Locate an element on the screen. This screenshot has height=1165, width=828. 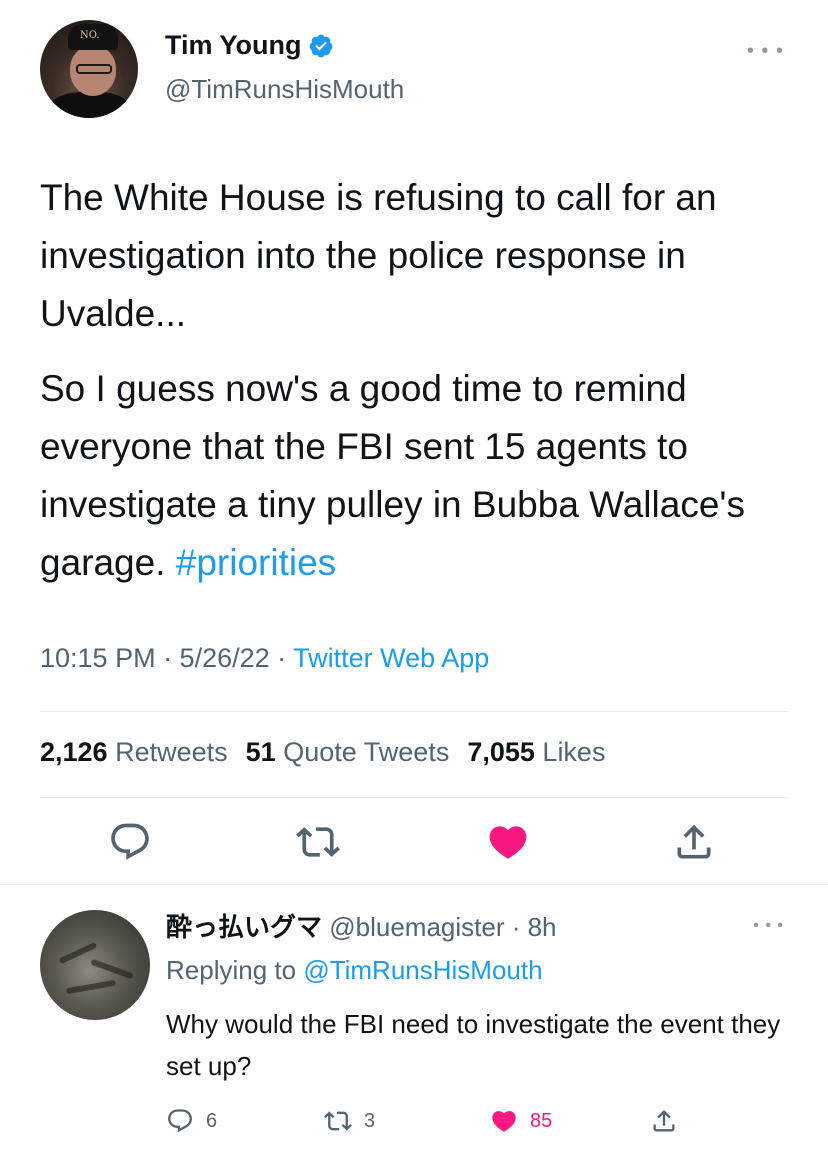
retweets-stat: 2,126 Retweets is located at coordinates (134, 752).